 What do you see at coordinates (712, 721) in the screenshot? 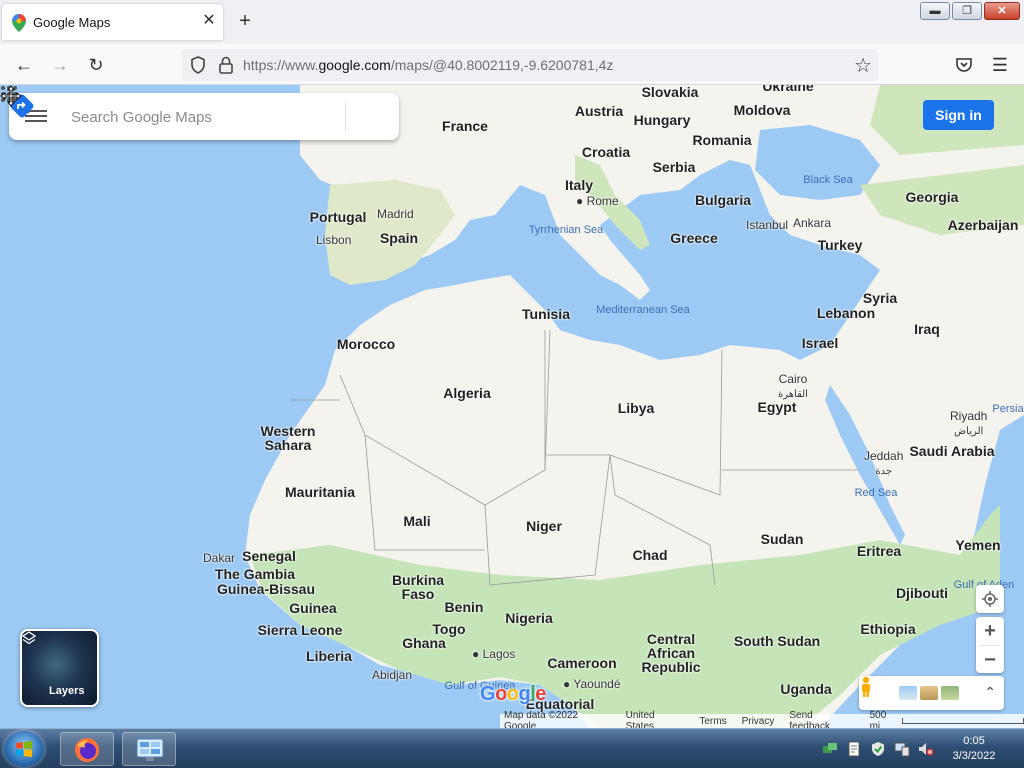
I see `terms-link: Terms` at bounding box center [712, 721].